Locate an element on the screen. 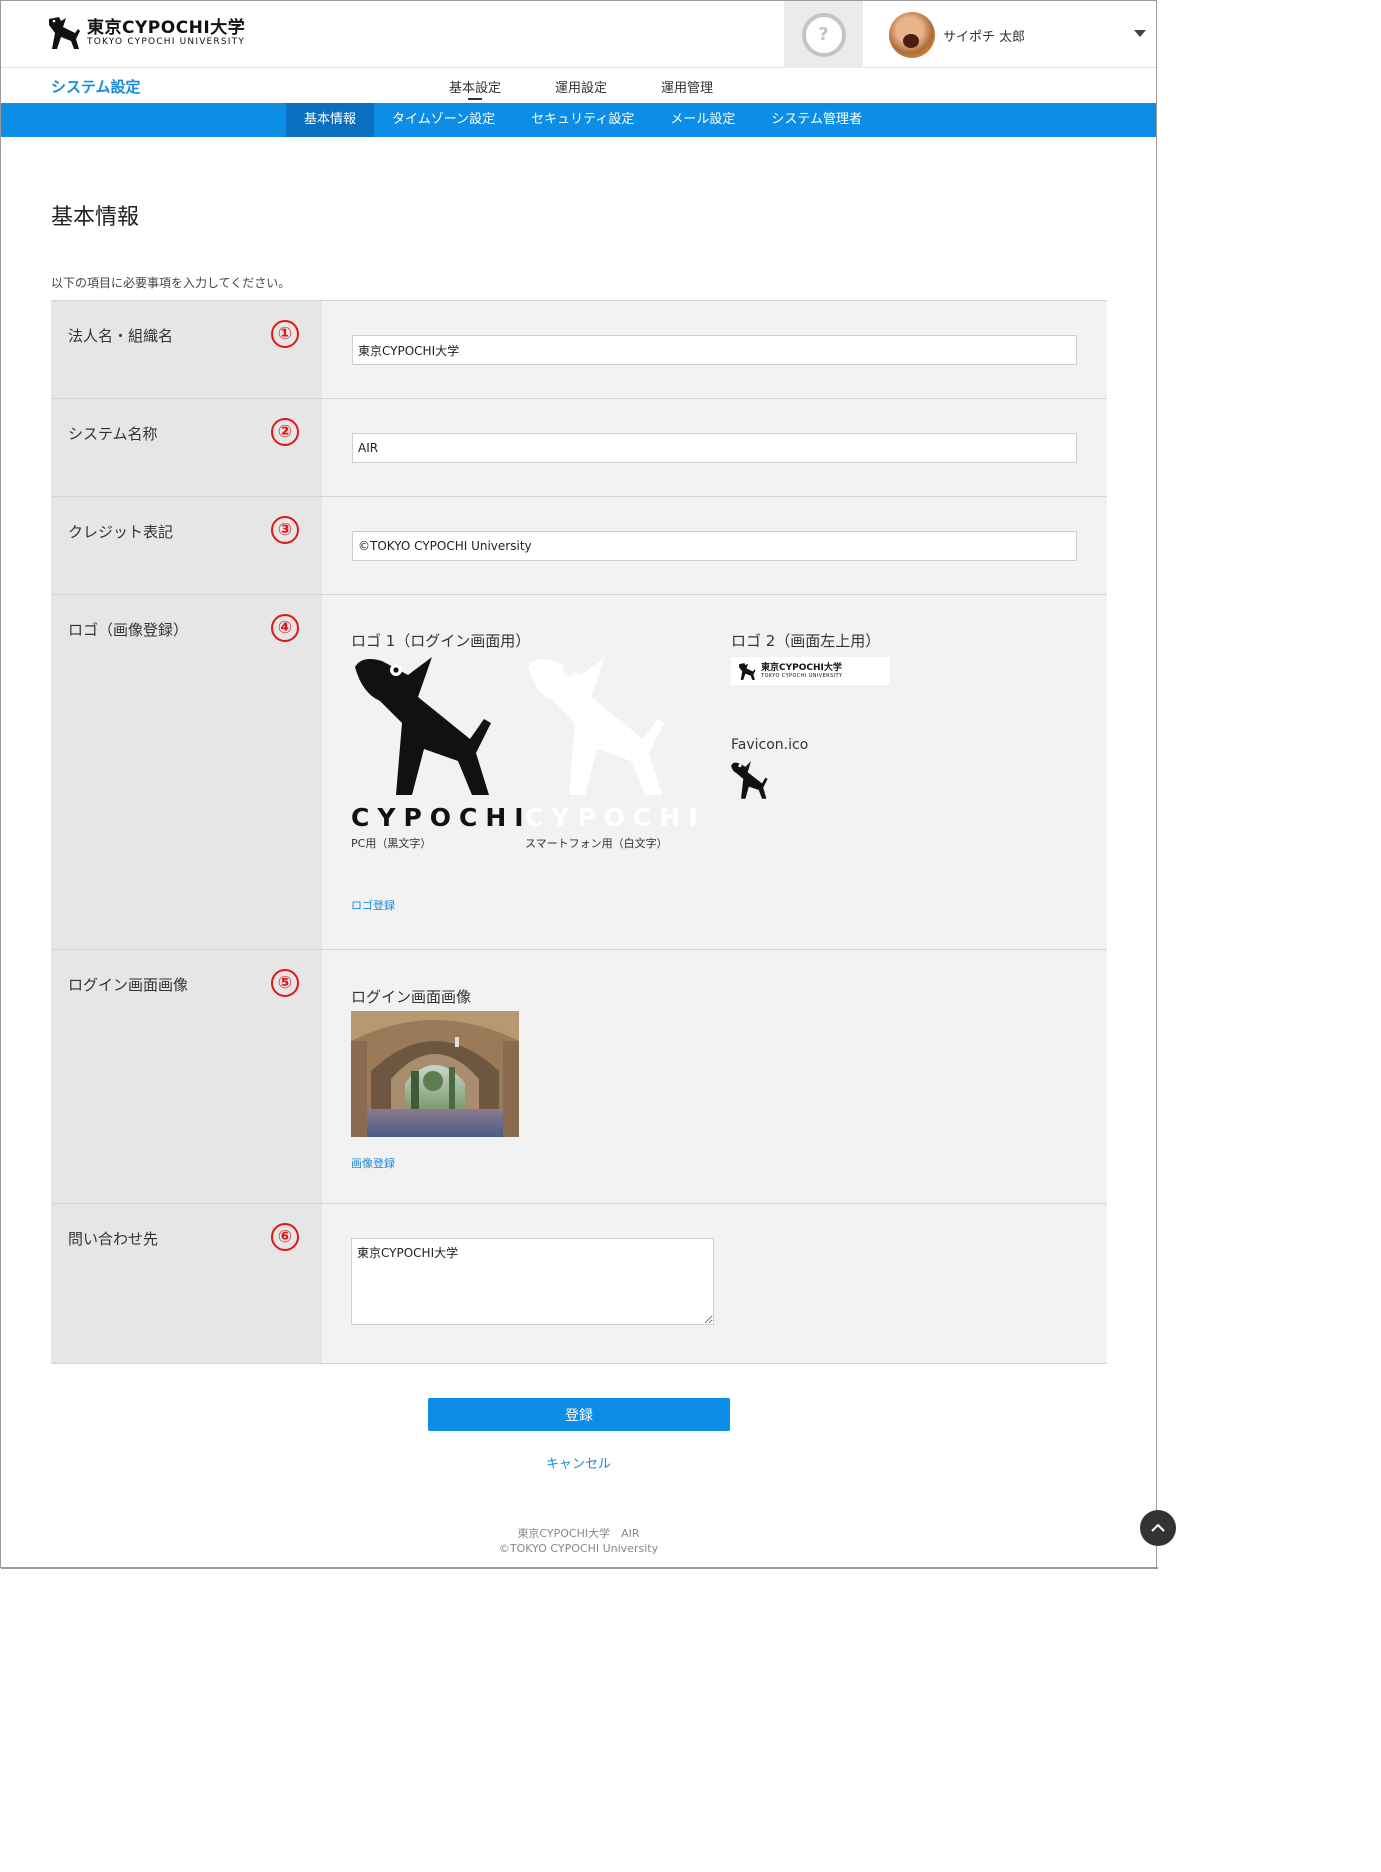  logo1-heading: ロゴ 1（ログイン画面用） is located at coordinates (441, 641).